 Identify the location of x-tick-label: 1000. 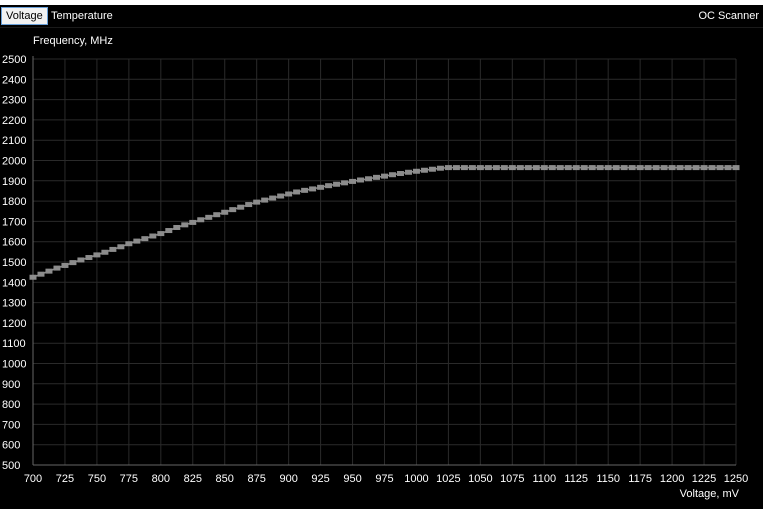
(416, 479).